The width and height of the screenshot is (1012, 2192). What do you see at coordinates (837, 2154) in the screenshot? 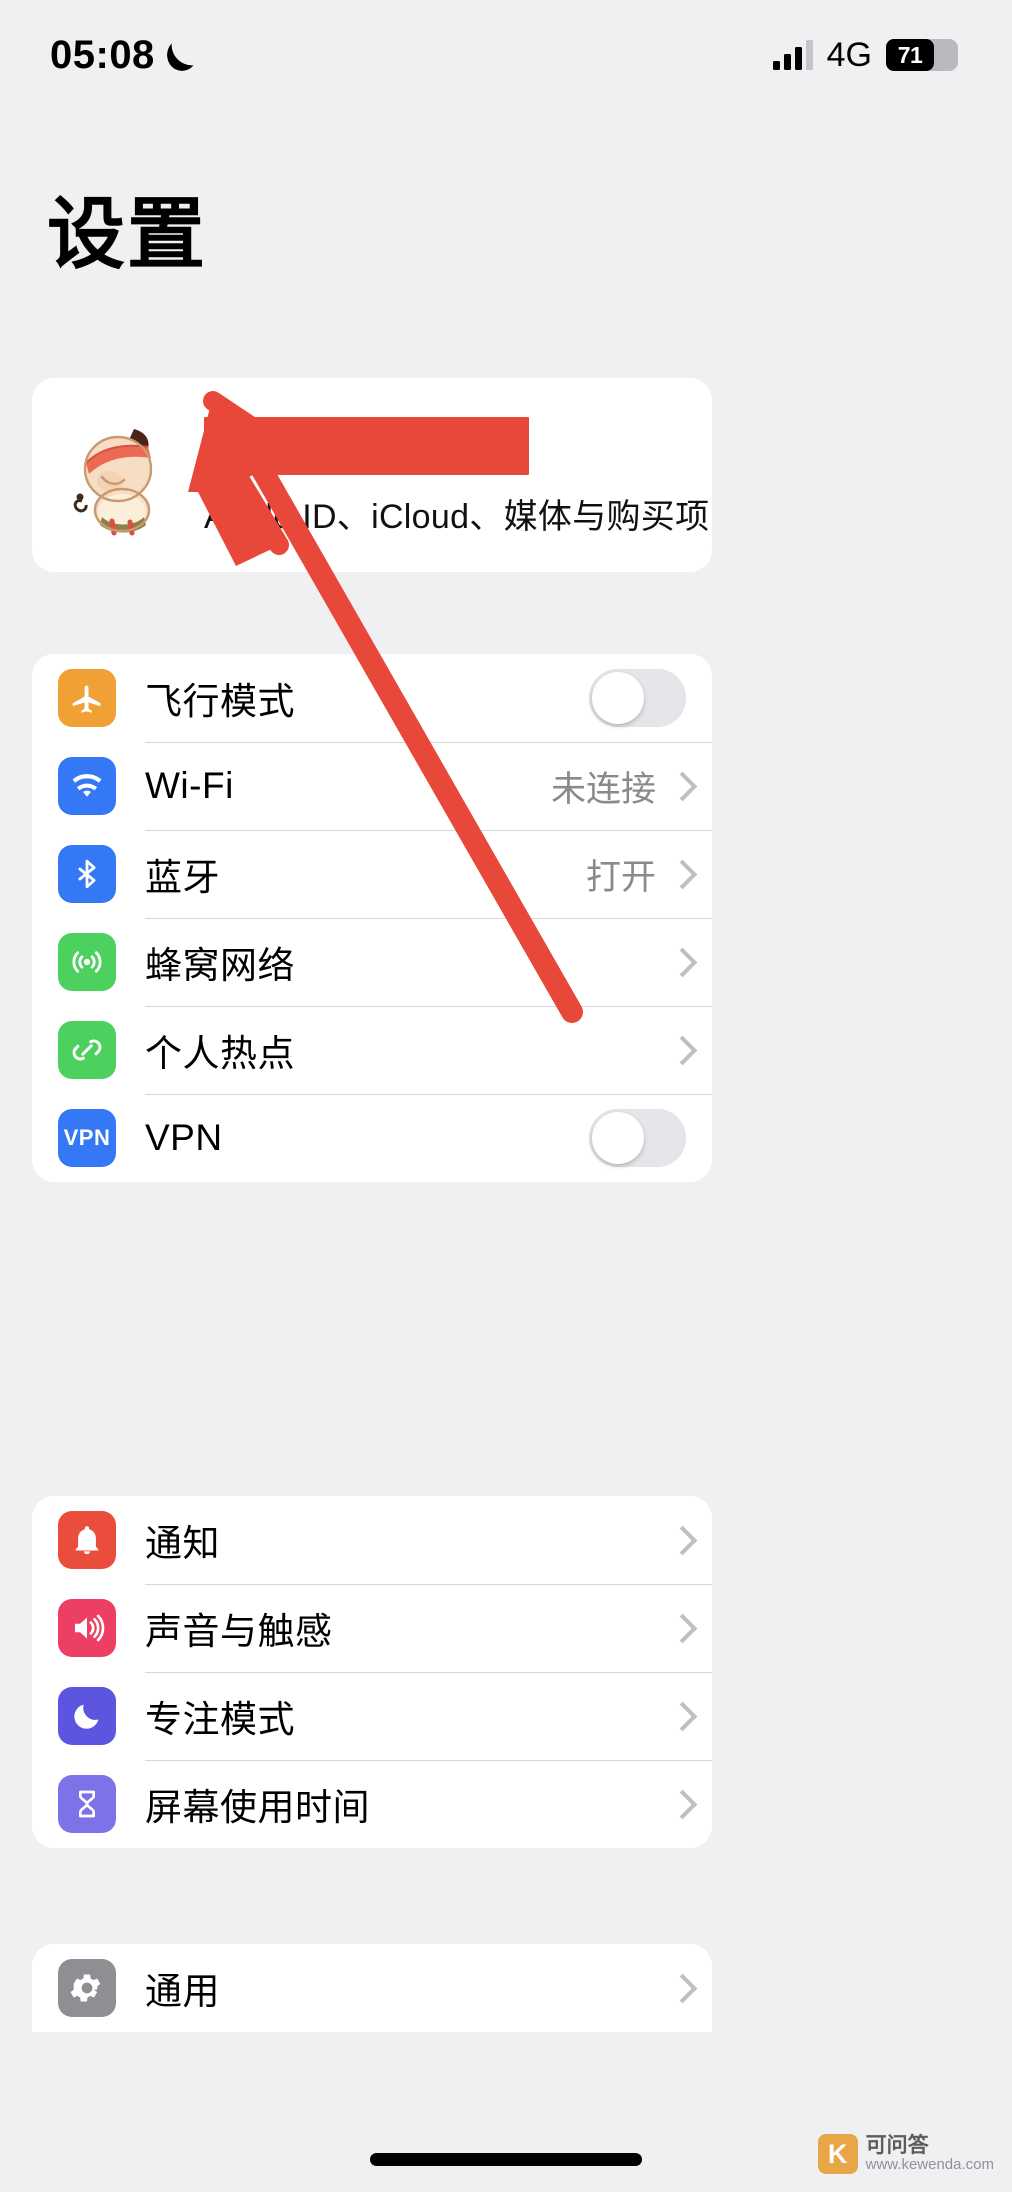
I see `watermark-badge: K` at bounding box center [837, 2154].